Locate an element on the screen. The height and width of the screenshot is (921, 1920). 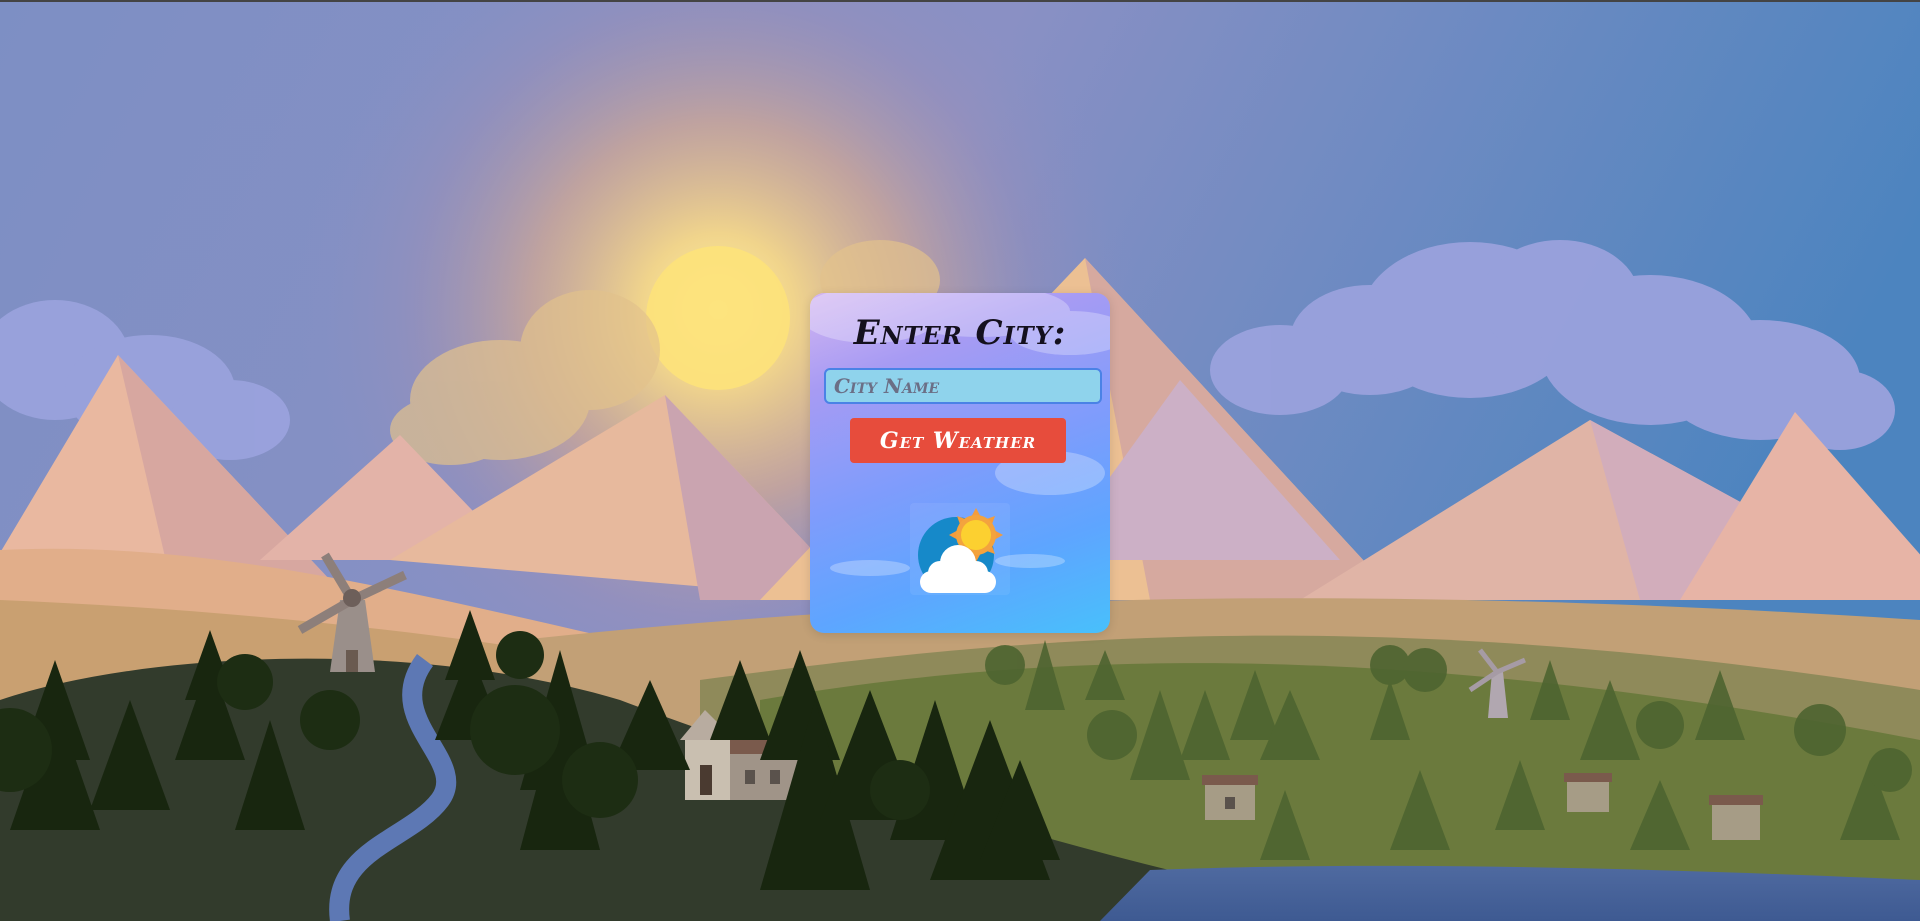
partly-cloudy-day-icon is located at coordinates (960, 550).